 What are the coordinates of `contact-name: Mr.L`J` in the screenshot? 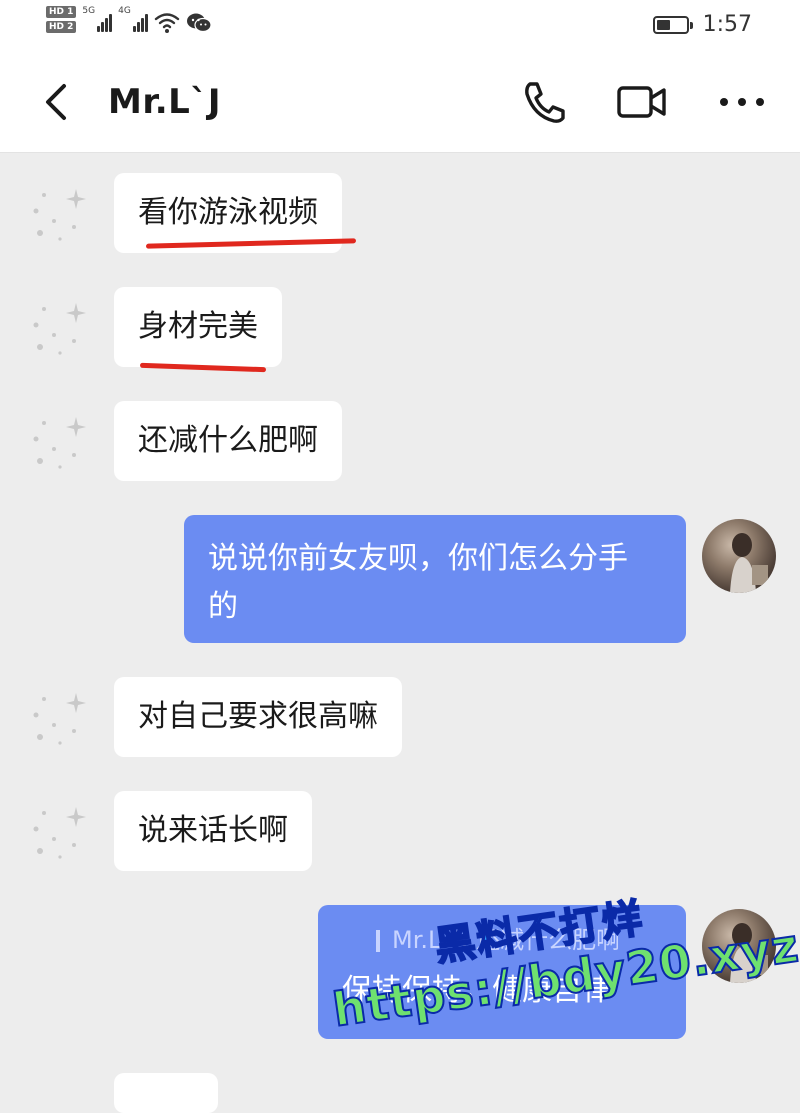 It's located at (164, 102).